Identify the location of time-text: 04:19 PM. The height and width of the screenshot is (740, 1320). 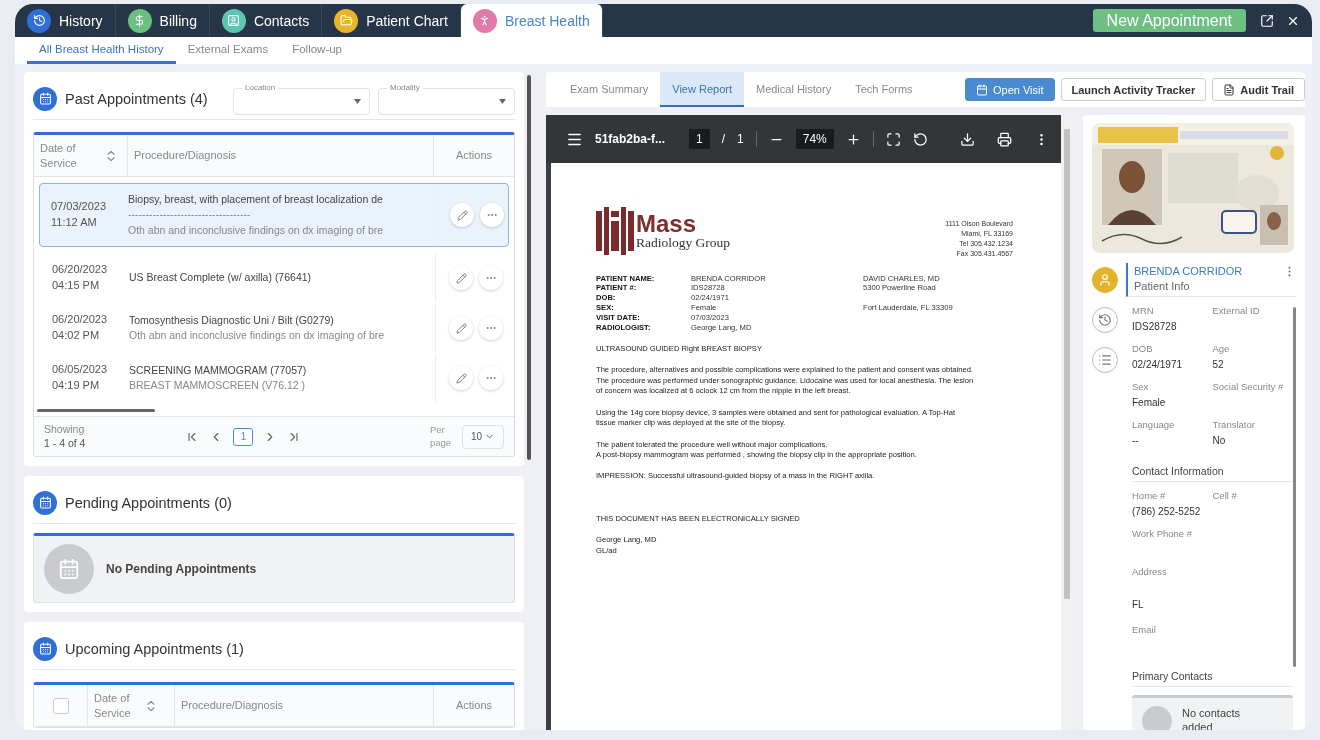
(76, 385).